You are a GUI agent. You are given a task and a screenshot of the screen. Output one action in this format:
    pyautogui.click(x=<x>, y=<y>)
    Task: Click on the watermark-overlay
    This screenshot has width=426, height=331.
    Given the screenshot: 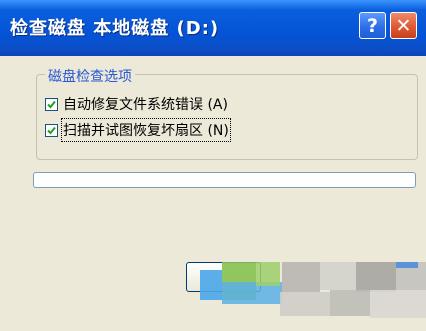 What is the action you would take?
    pyautogui.click(x=313, y=290)
    